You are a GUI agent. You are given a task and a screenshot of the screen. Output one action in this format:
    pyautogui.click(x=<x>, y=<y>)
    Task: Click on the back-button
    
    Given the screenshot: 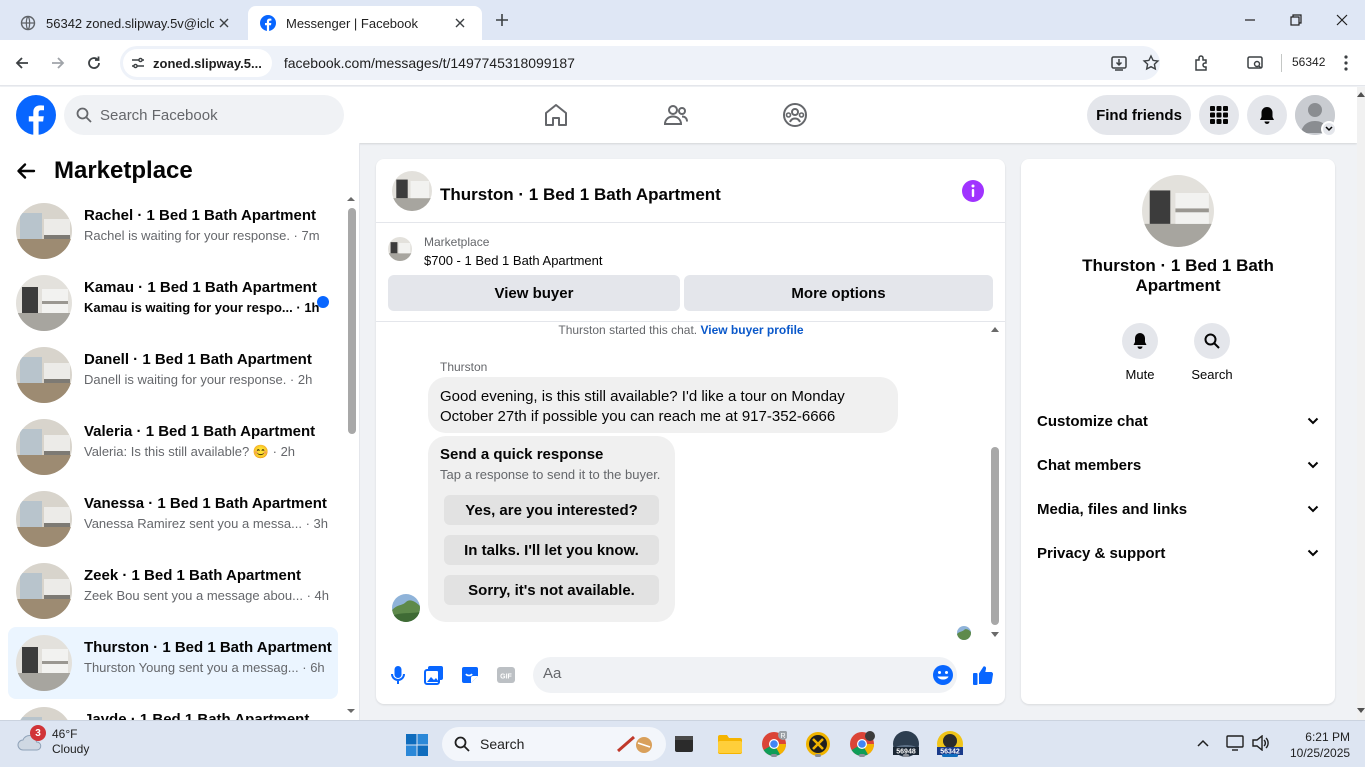 What is the action you would take?
    pyautogui.click(x=22, y=63)
    